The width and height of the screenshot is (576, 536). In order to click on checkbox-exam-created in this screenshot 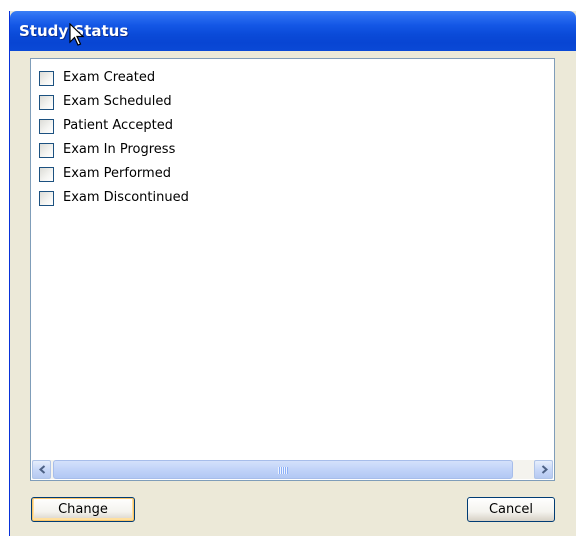, I will do `click(46, 78)`.